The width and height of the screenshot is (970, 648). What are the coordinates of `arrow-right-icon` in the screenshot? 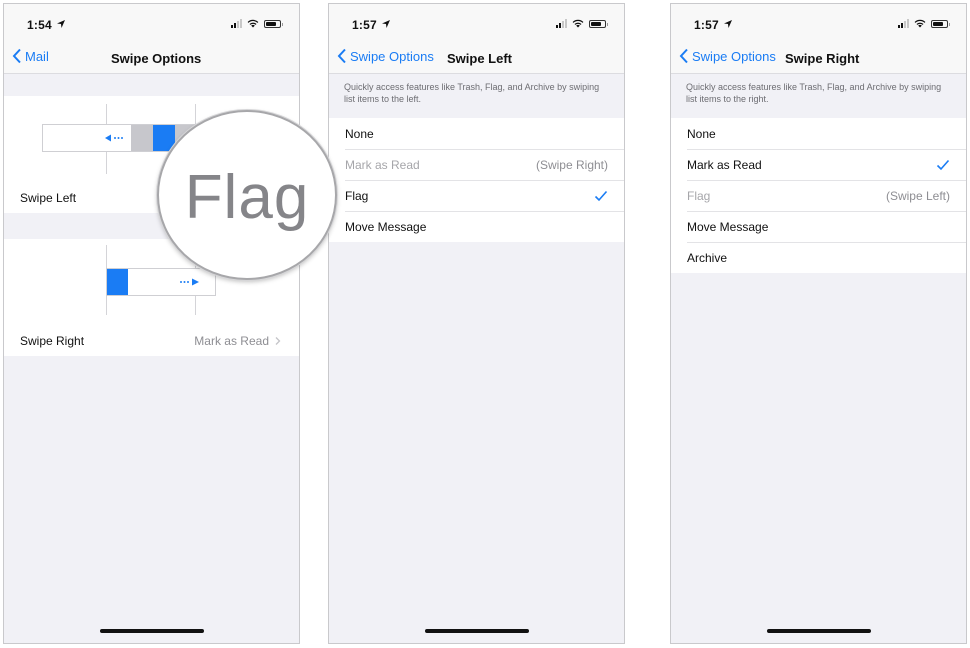 It's located at (189, 282).